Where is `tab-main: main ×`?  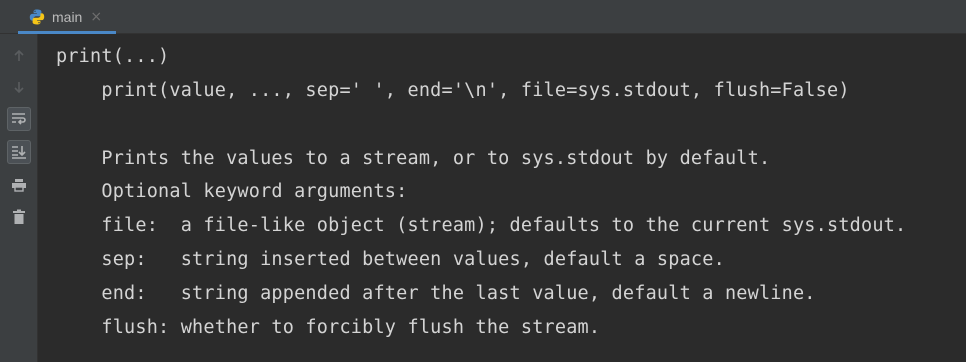 tab-main: main × is located at coordinates (67, 17).